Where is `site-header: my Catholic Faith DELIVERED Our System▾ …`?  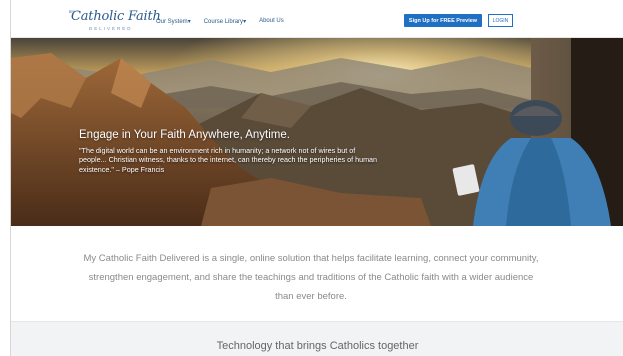
site-header: my Catholic Faith DELIVERED Our System▾ … is located at coordinates (317, 19).